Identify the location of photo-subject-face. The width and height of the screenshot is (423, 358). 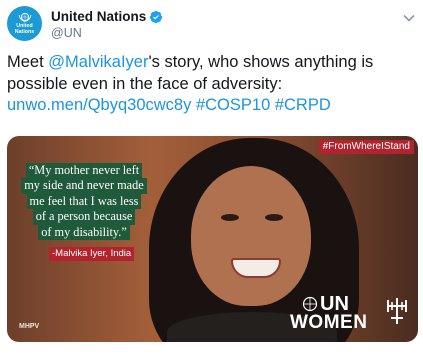
(251, 236).